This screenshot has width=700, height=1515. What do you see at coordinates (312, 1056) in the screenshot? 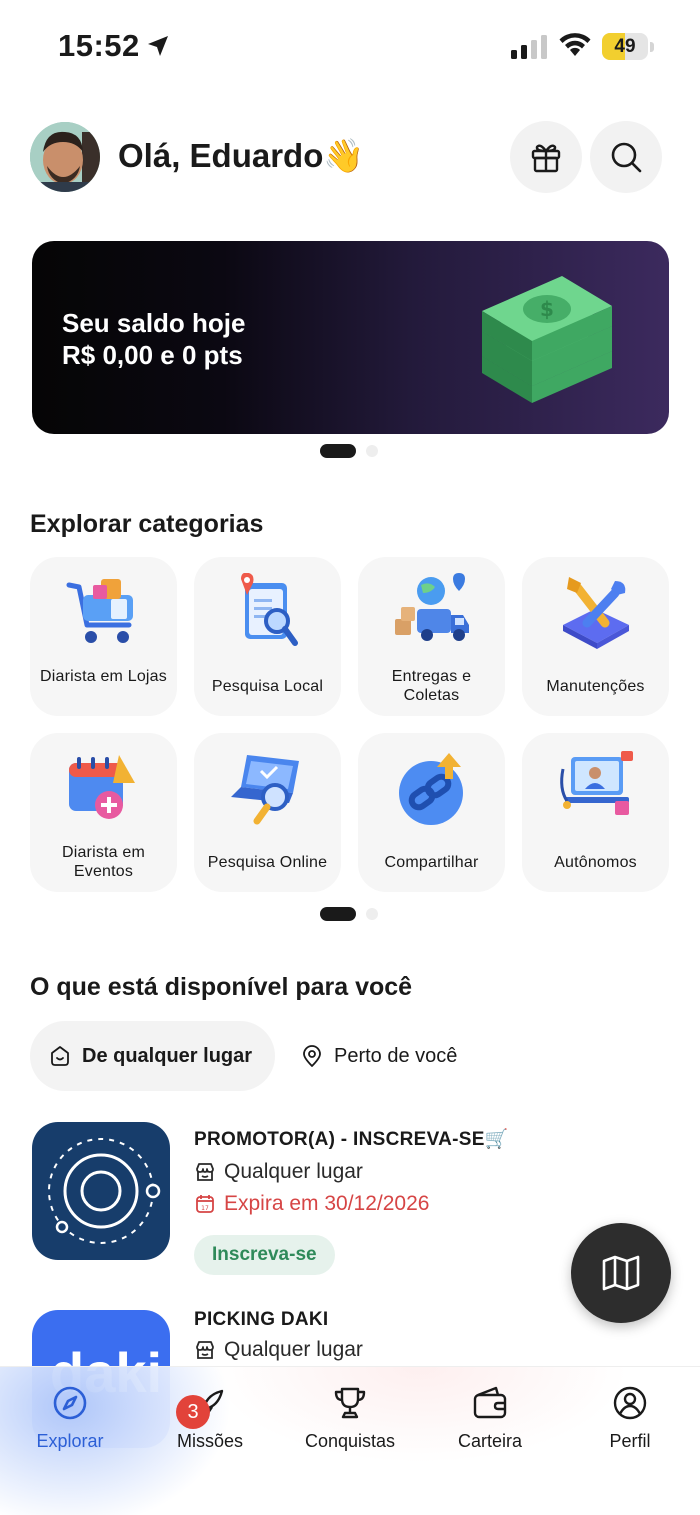
I see `location-pin-icon` at bounding box center [312, 1056].